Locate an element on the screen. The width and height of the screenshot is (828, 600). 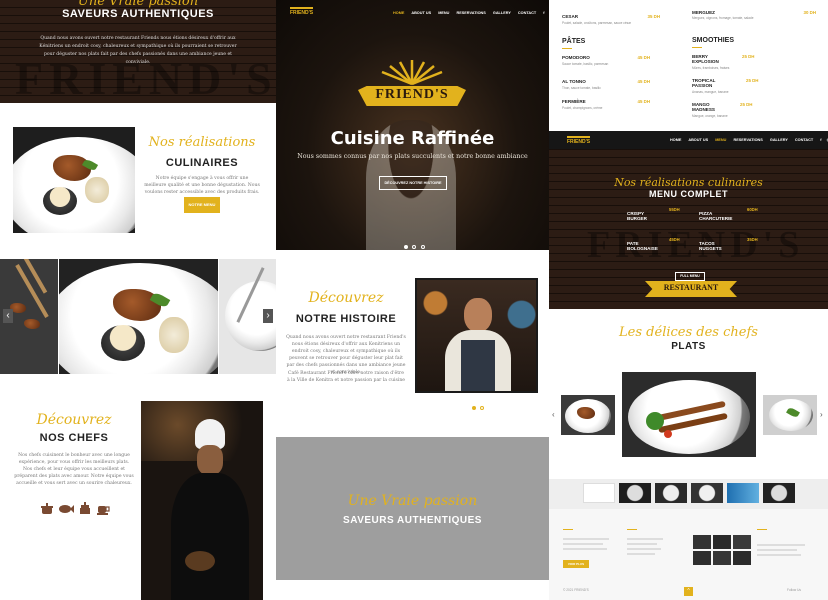
item-name: MERGUEZ is located at coordinates (703, 12).